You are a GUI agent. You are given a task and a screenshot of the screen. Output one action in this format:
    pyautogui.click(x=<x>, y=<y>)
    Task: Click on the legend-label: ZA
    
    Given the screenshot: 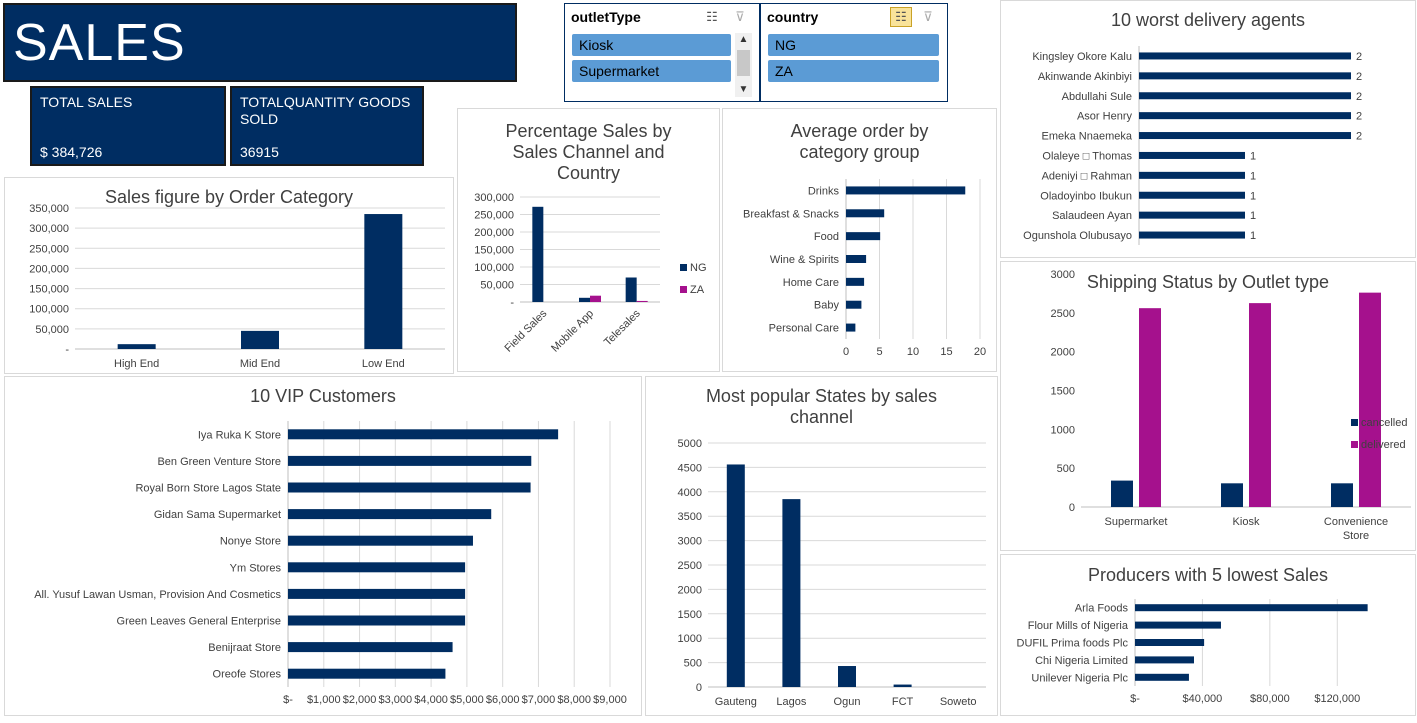 What is the action you would take?
    pyautogui.click(x=697, y=290)
    